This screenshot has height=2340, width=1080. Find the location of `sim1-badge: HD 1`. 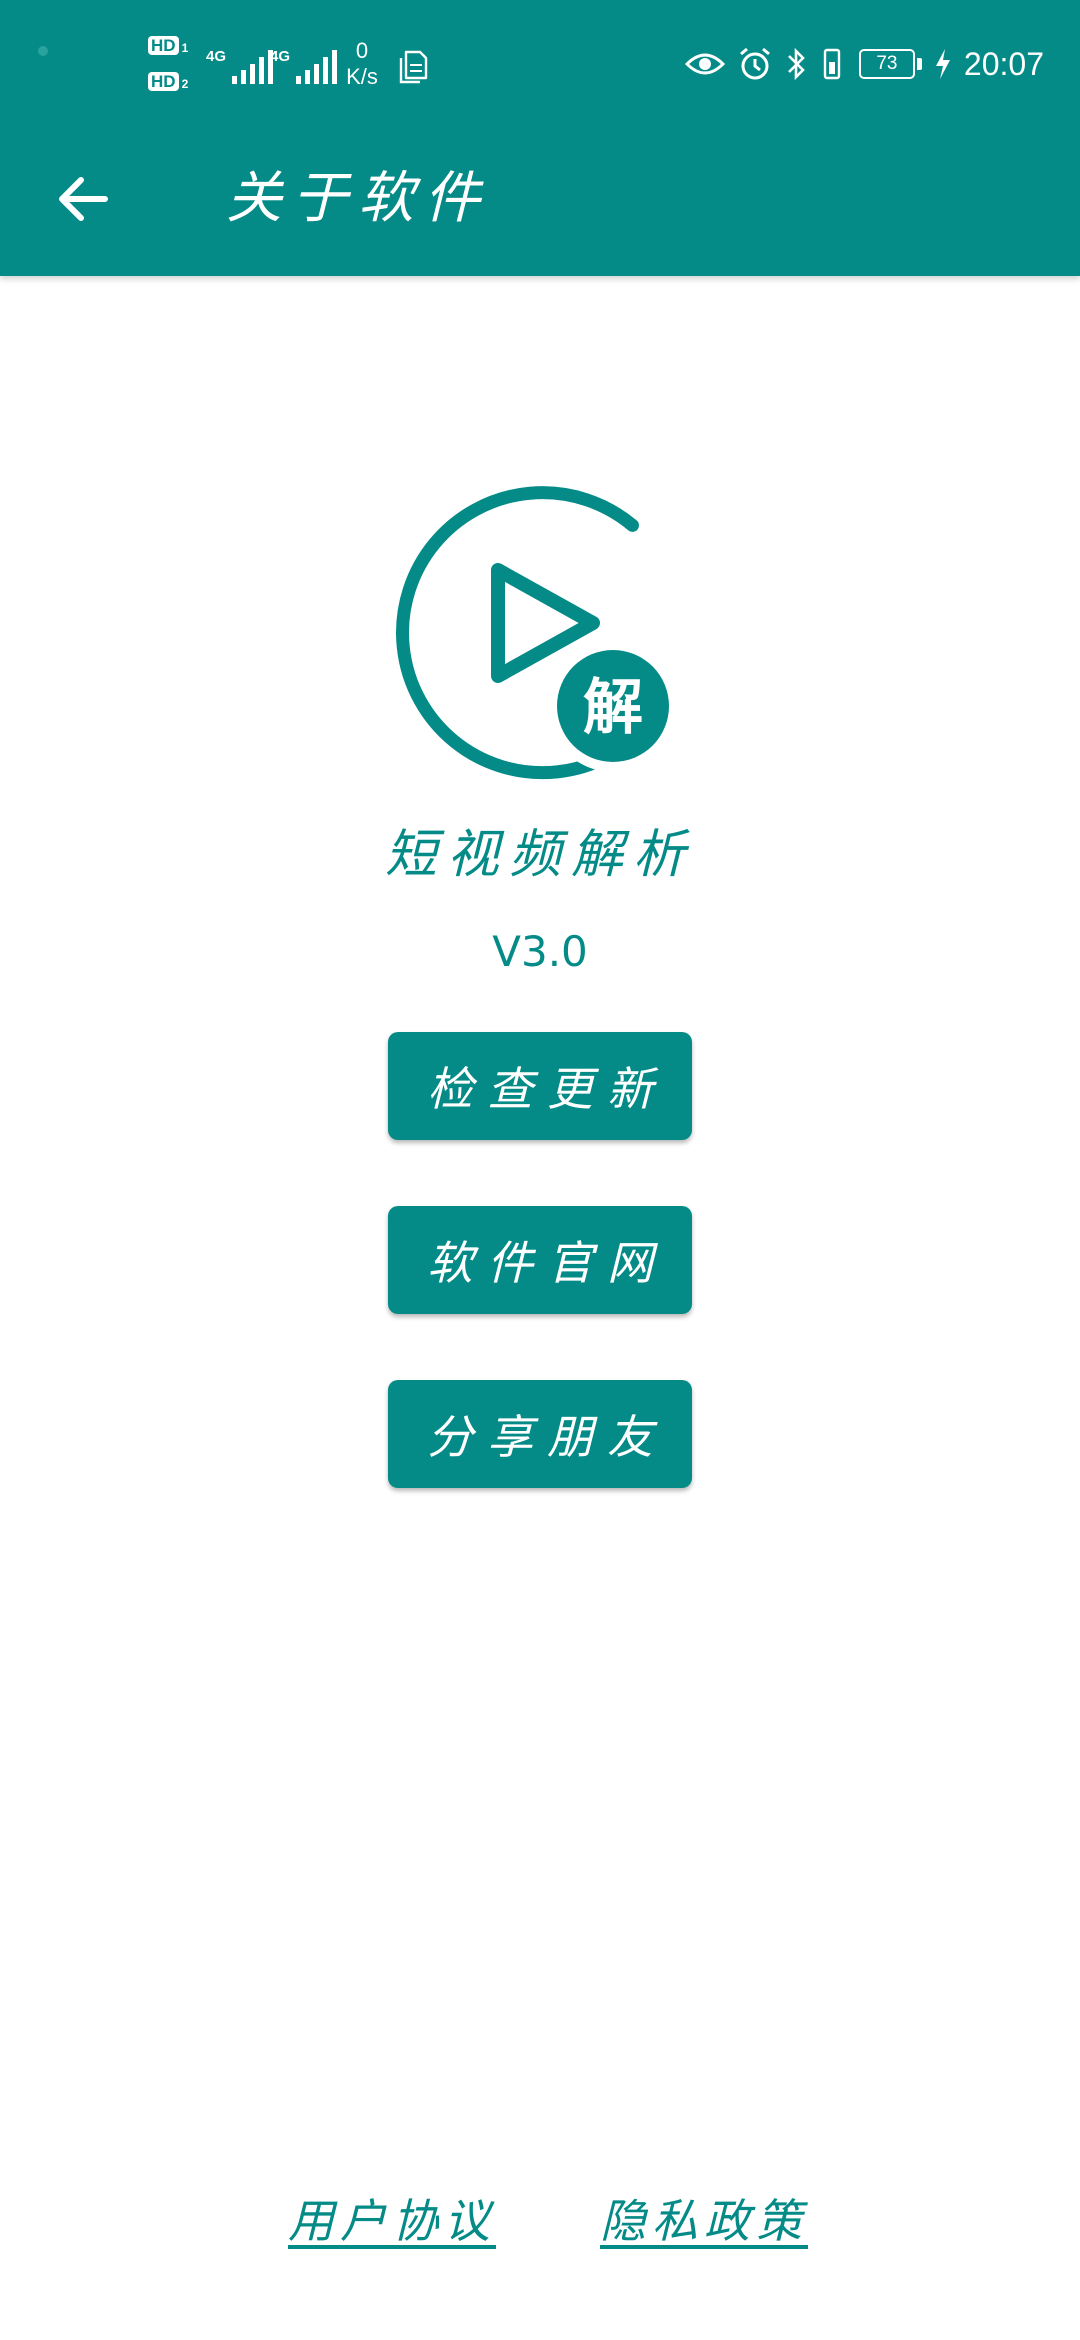

sim1-badge: HD 1 is located at coordinates (168, 45).